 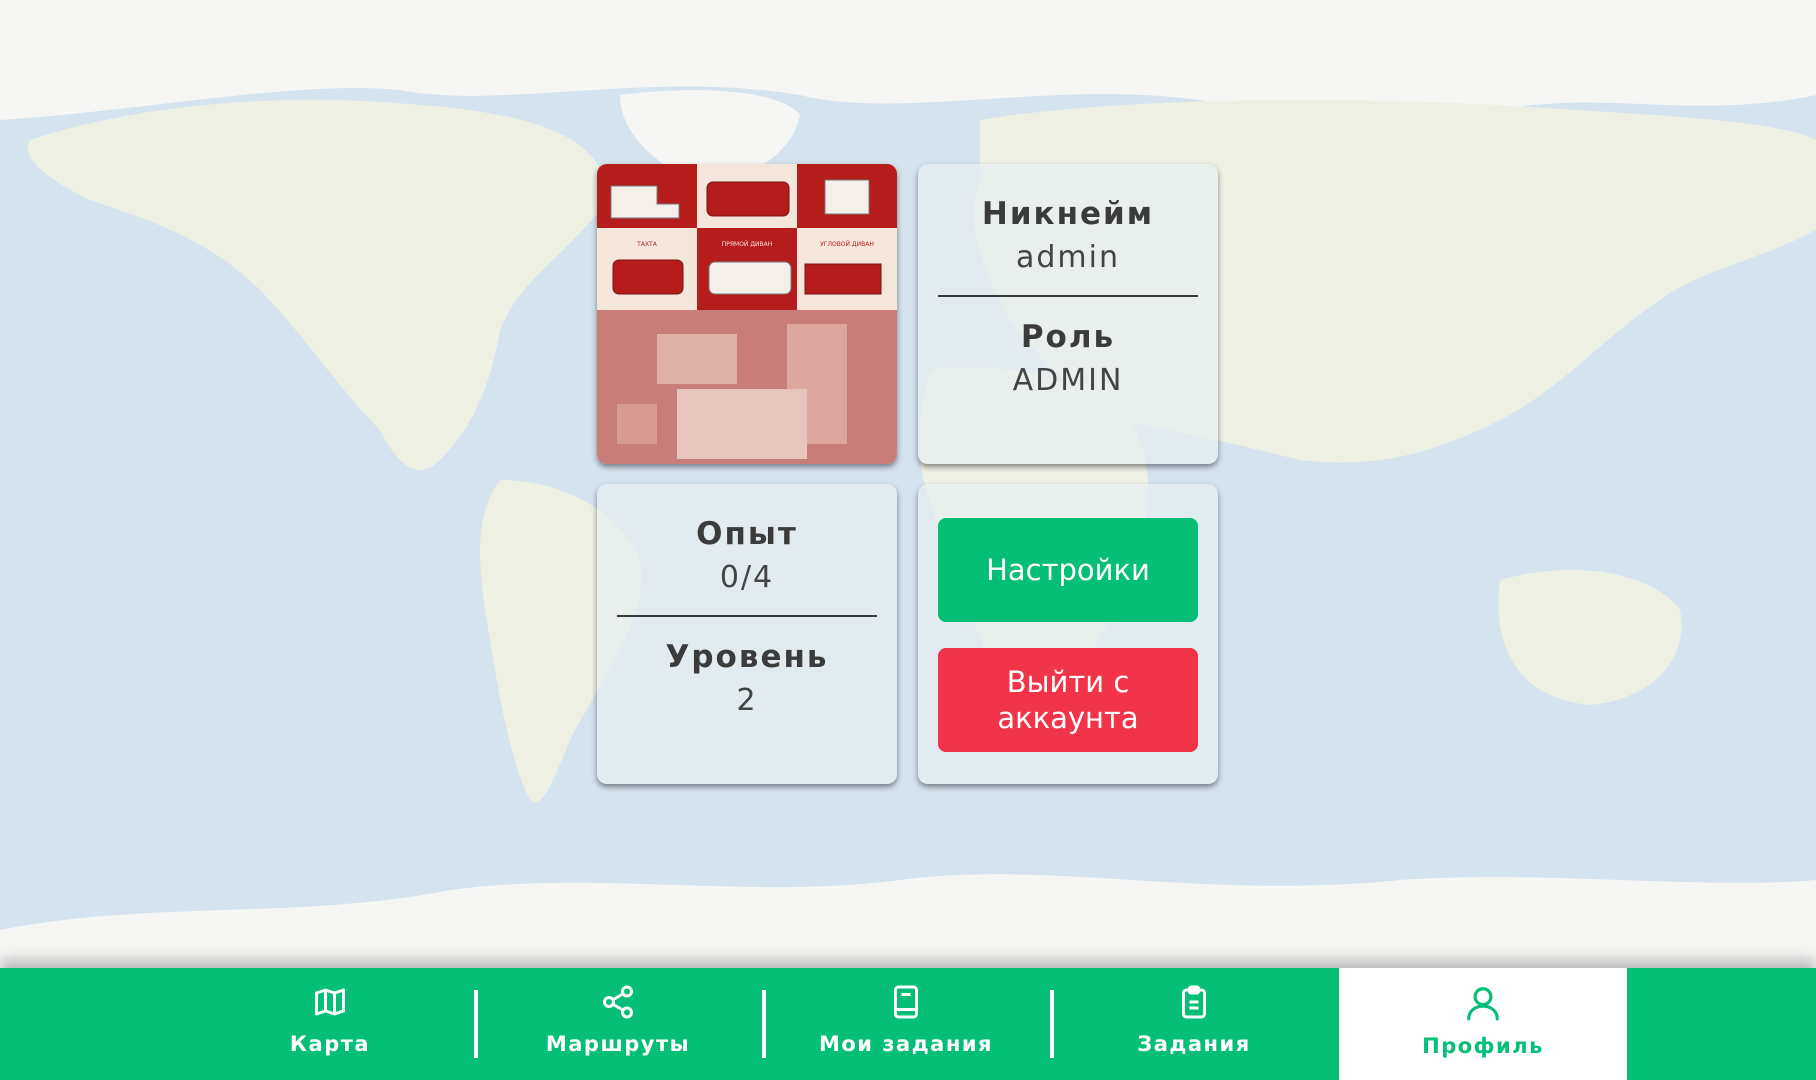 I want to click on nav-item-map: Карта, so click(x=330, y=1024).